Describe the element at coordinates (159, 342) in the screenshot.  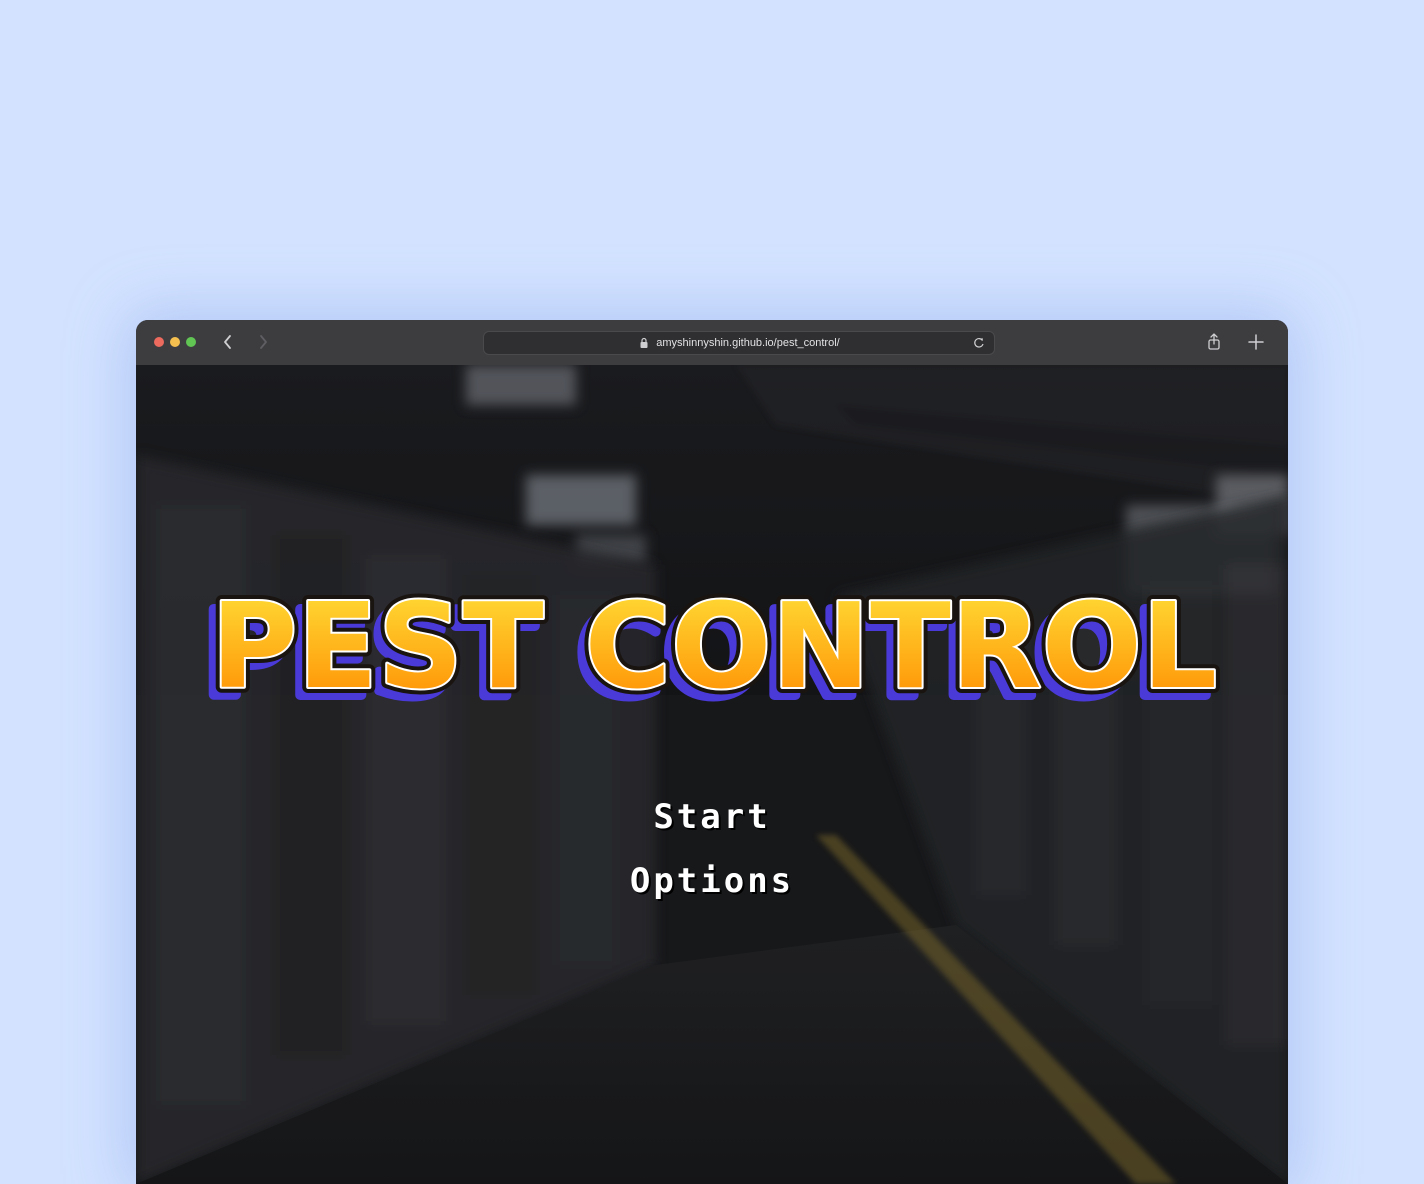
I see `close-window-button` at that location.